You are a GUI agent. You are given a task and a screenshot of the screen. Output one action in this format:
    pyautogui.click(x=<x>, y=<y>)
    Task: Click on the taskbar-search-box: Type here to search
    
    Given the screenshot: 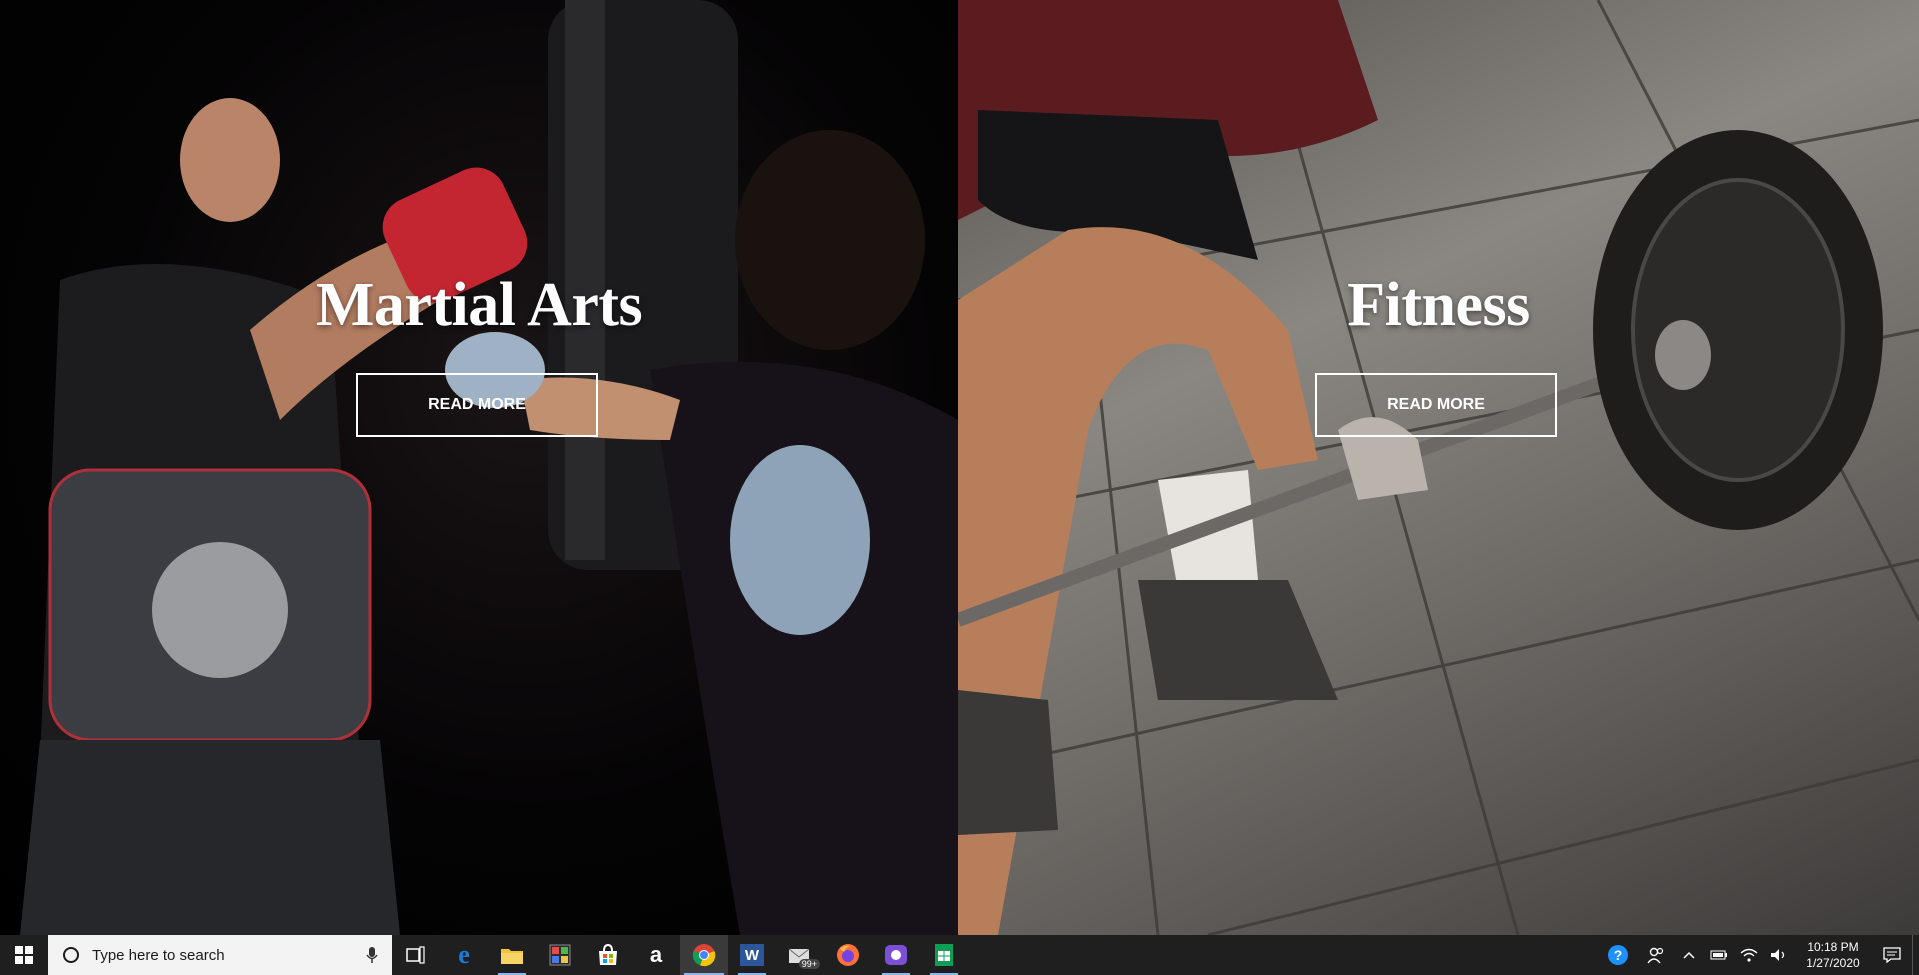 What is the action you would take?
    pyautogui.click(x=220, y=955)
    